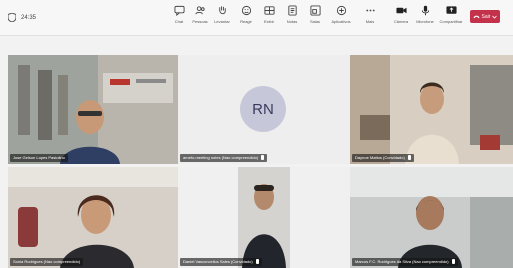  I want to click on chevron-down-icon, so click(495, 17).